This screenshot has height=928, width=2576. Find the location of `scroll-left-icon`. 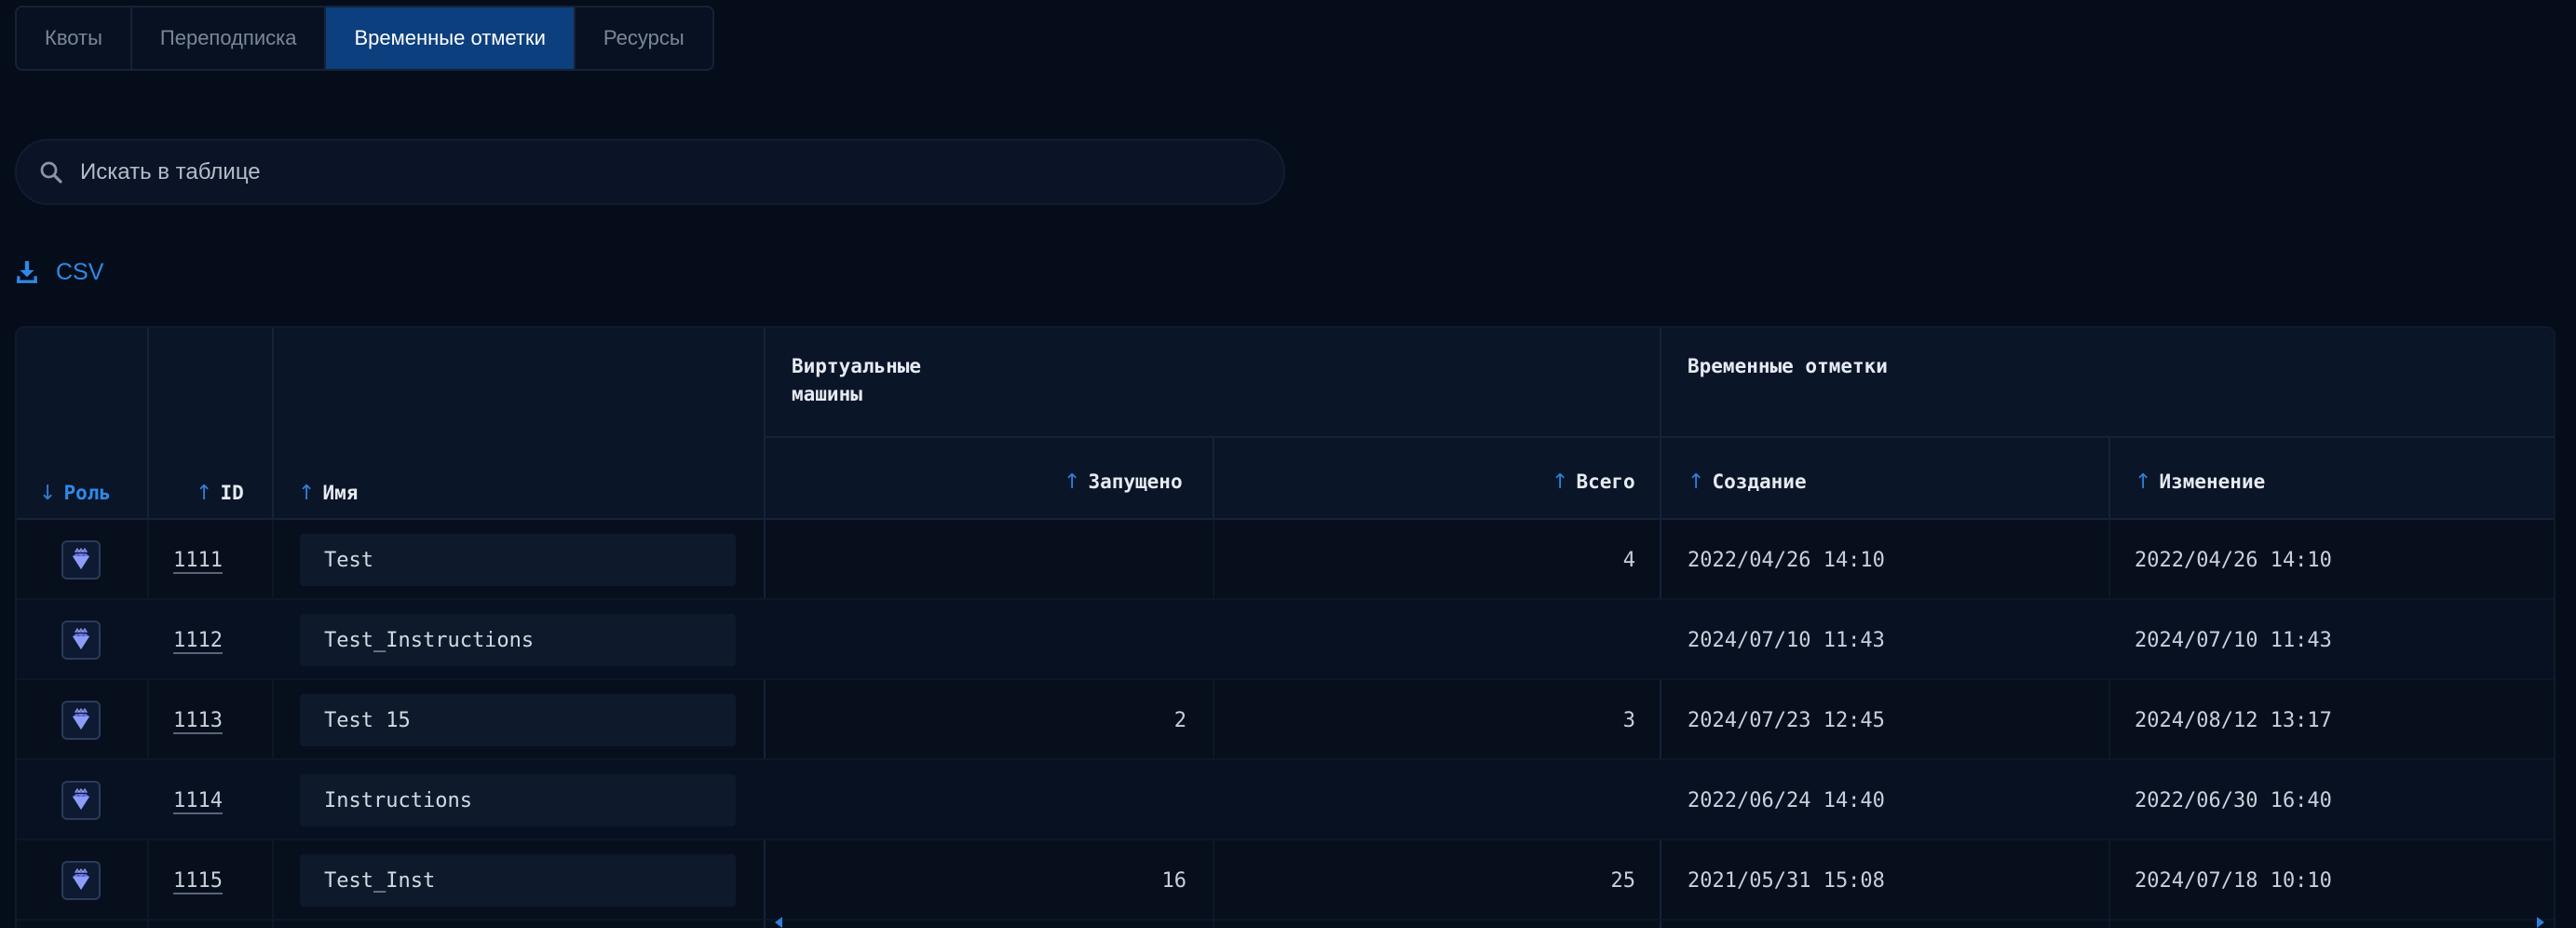

scroll-left-icon is located at coordinates (778, 922).